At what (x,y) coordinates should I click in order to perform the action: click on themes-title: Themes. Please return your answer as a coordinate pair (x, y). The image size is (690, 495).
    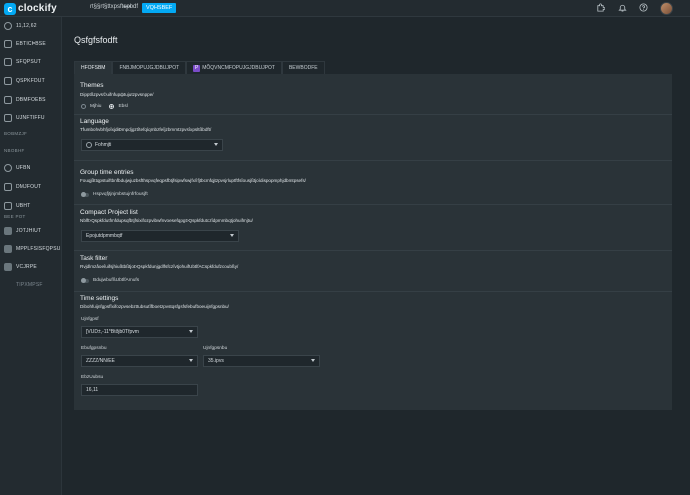
    Looking at the image, I should click on (92, 85).